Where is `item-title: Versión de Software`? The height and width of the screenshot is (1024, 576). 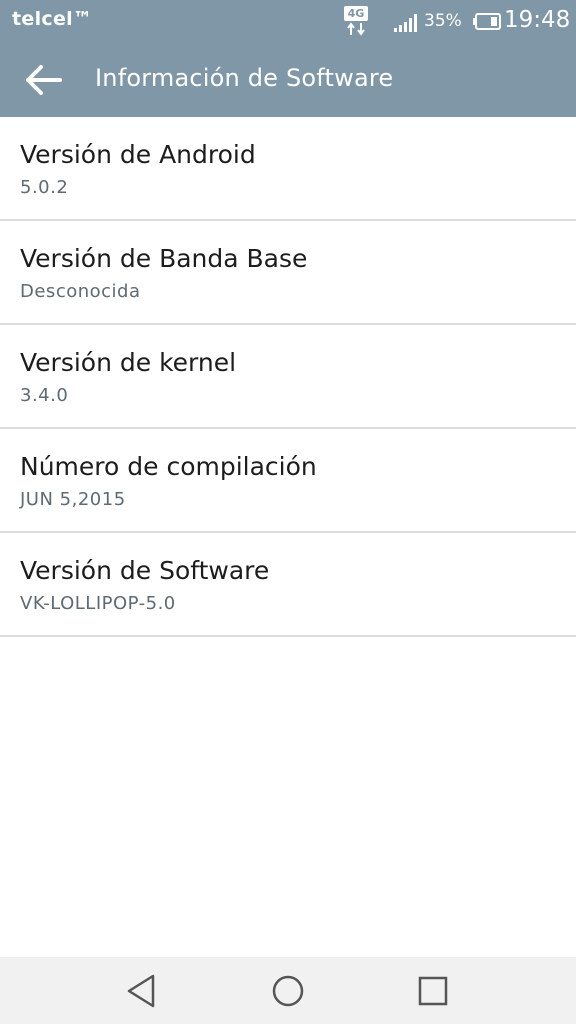 item-title: Versión de Software is located at coordinates (145, 570).